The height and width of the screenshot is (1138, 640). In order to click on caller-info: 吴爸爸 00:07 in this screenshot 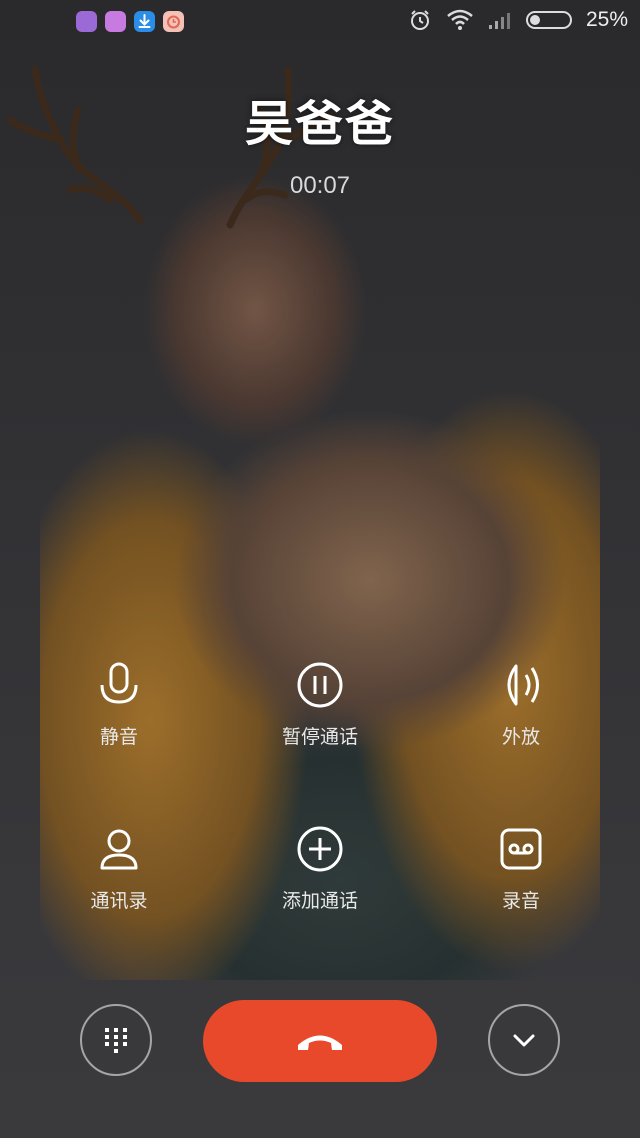, I will do `click(320, 142)`.